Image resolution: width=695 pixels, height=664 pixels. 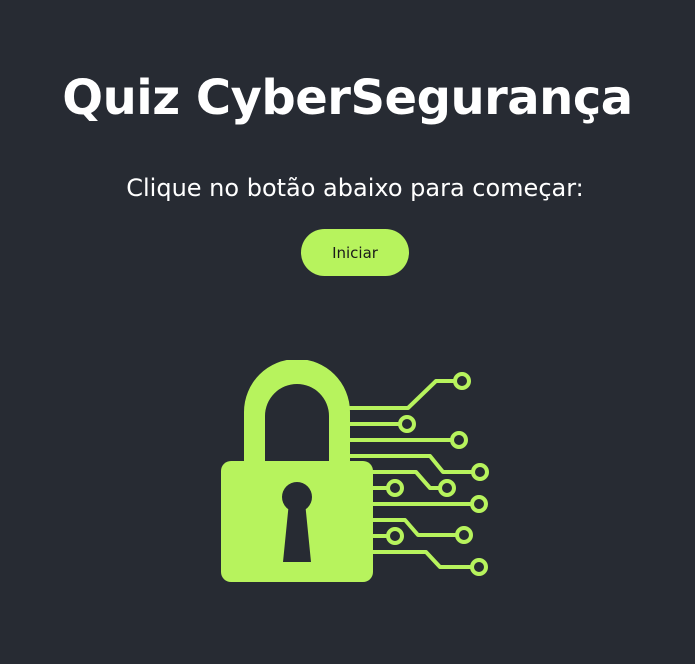 I want to click on page-title: Quiz CyberSegurança, so click(x=347, y=98).